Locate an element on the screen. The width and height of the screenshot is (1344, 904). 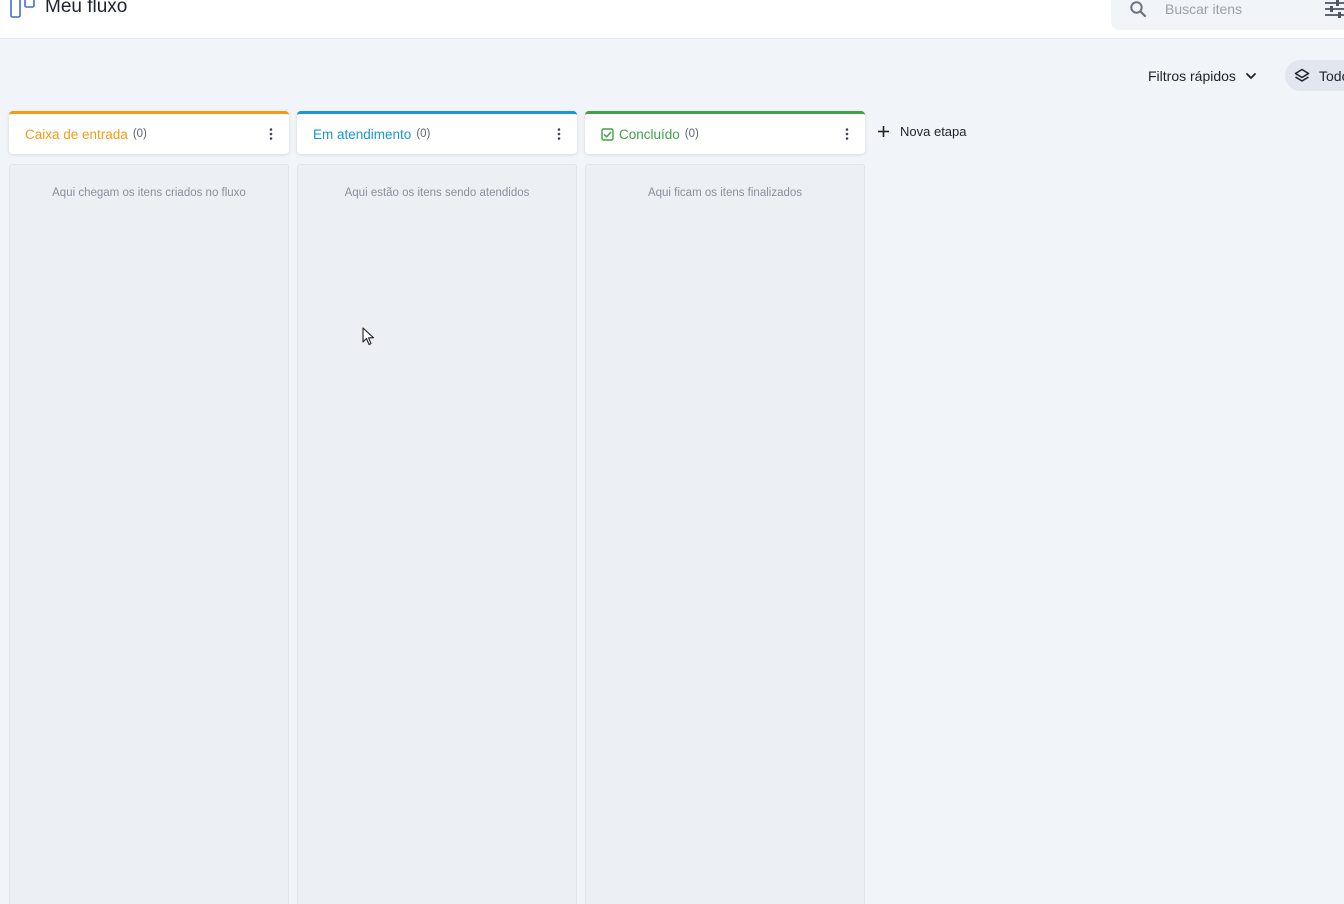
new-stage-label: Nova etapa is located at coordinates (933, 131).